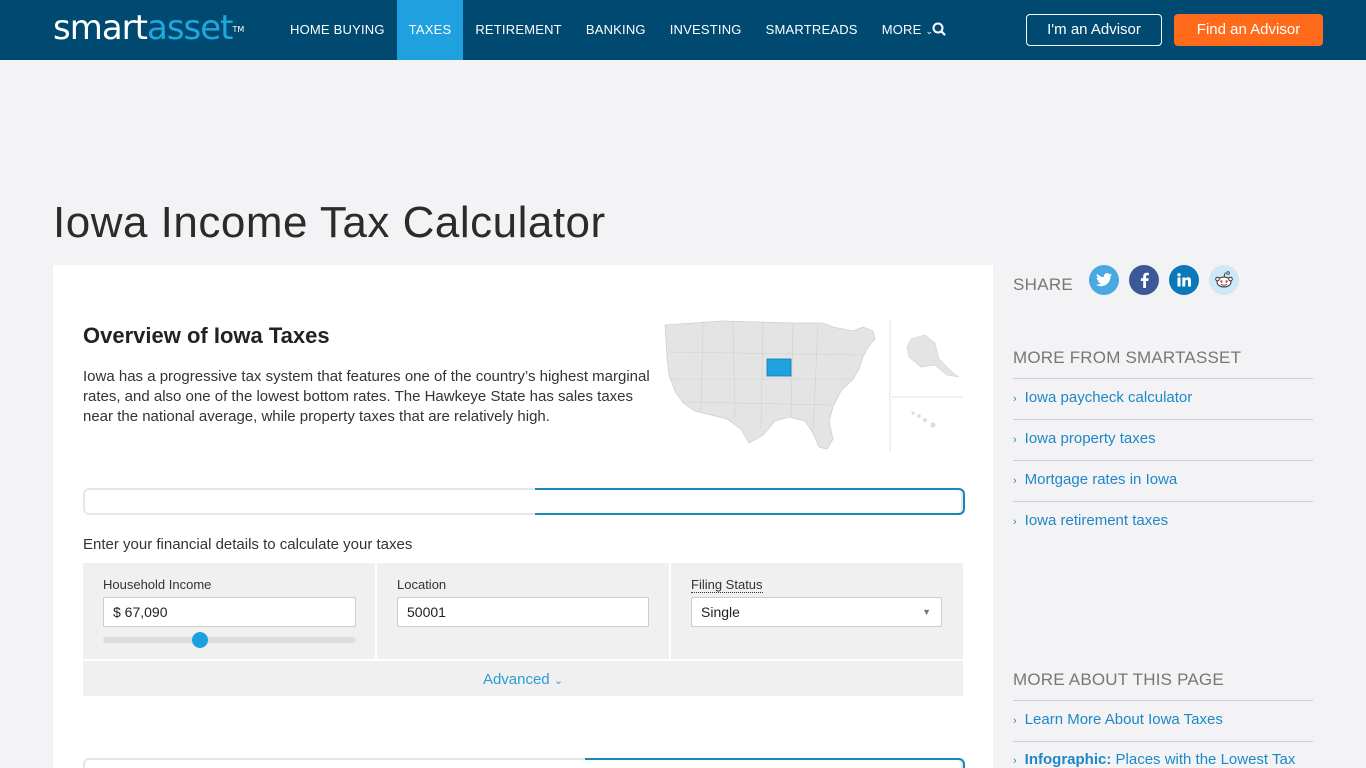  I want to click on overview-title: Overview of Iowa Taxes, so click(206, 335).